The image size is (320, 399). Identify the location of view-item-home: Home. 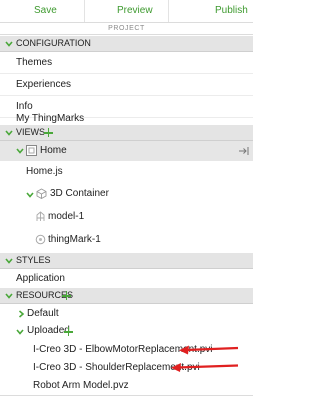
(126, 151).